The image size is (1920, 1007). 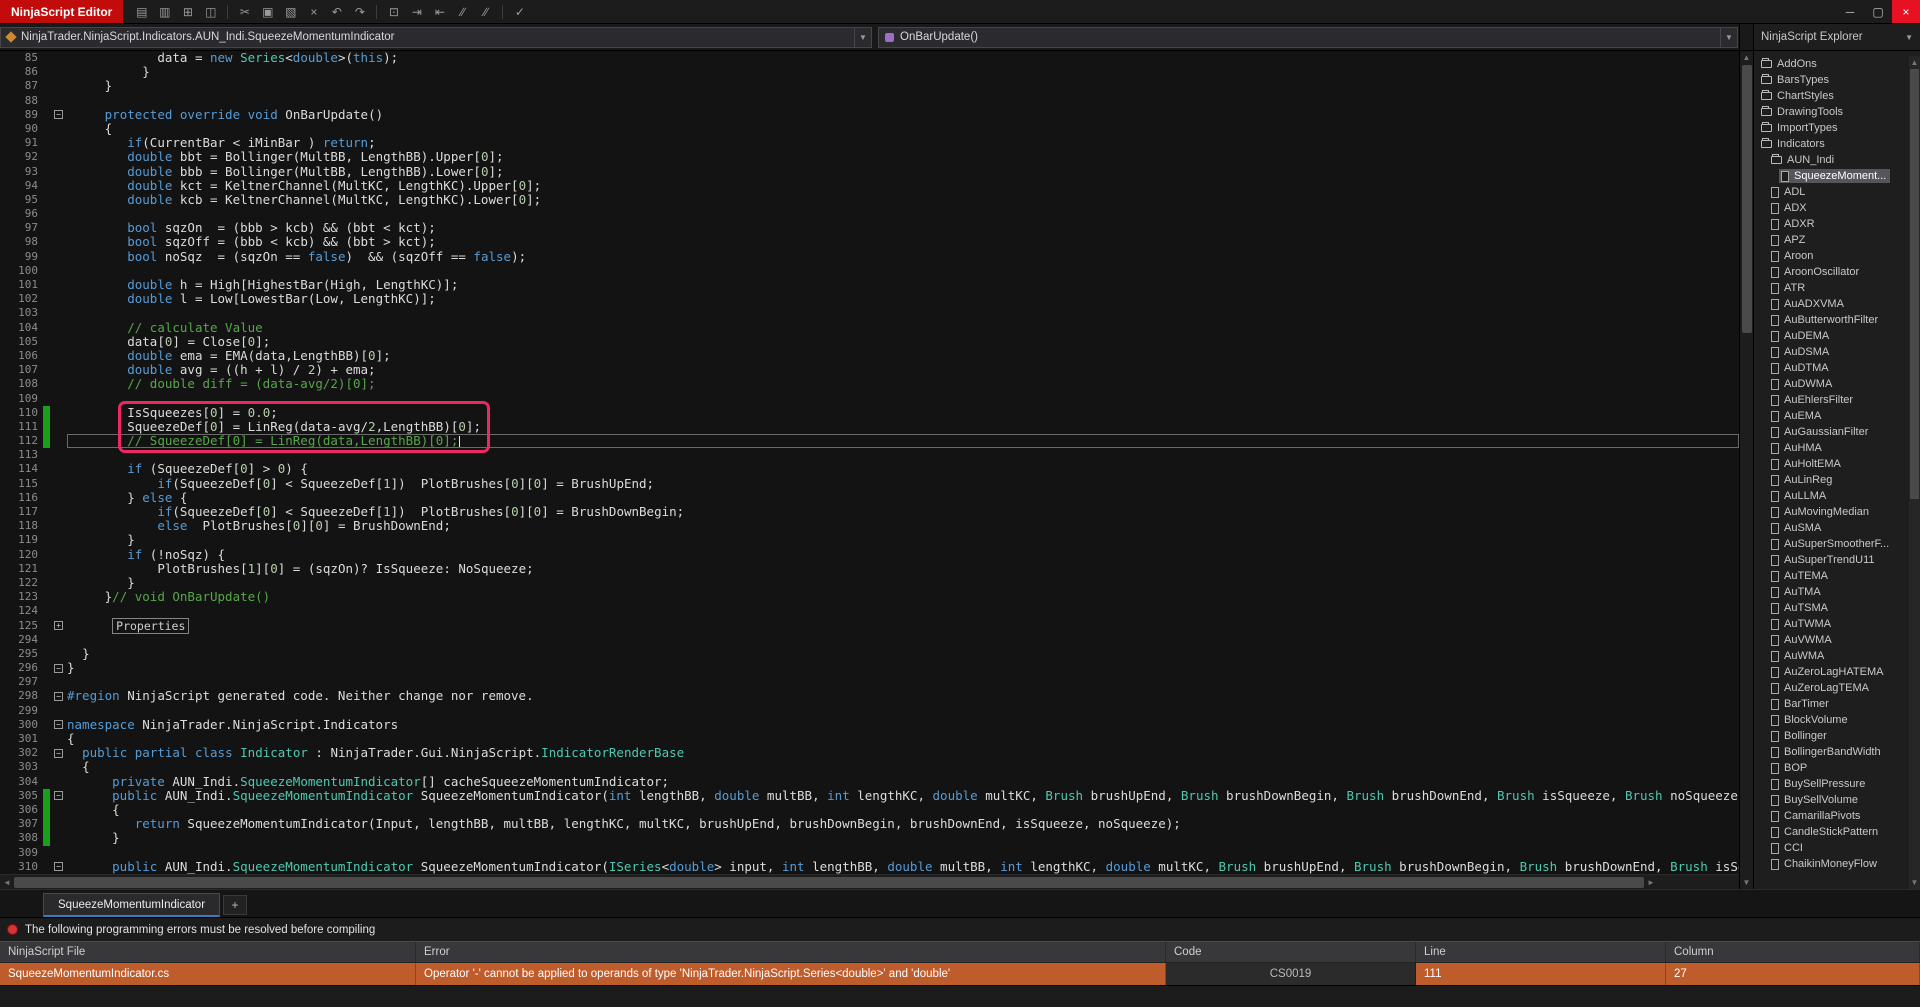 I want to click on explorer-item-barstypes: BarsTypes, so click(x=1831, y=80).